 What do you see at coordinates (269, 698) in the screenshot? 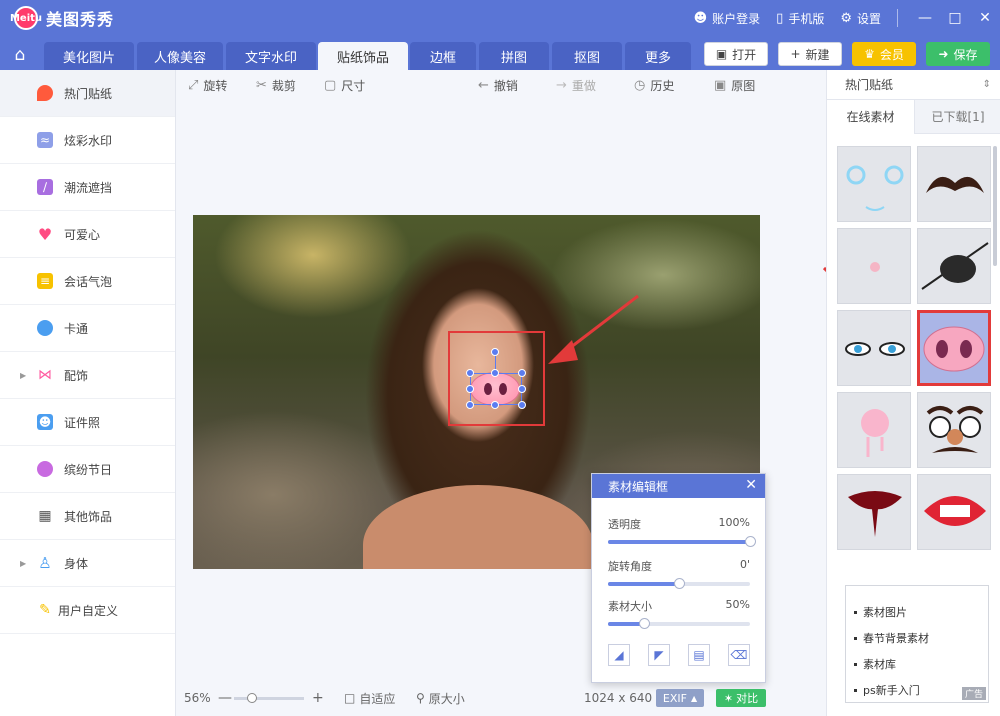
I see `zoom-slider` at bounding box center [269, 698].